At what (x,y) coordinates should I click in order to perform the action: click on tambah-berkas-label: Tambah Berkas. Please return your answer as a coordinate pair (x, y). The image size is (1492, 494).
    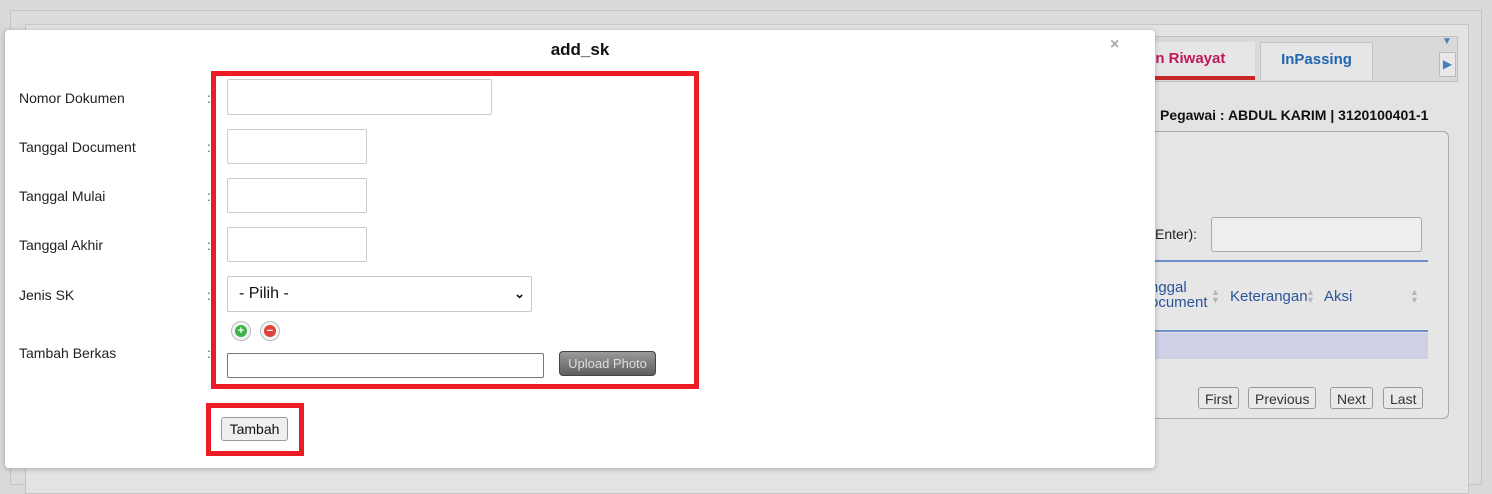
    Looking at the image, I should click on (68, 353).